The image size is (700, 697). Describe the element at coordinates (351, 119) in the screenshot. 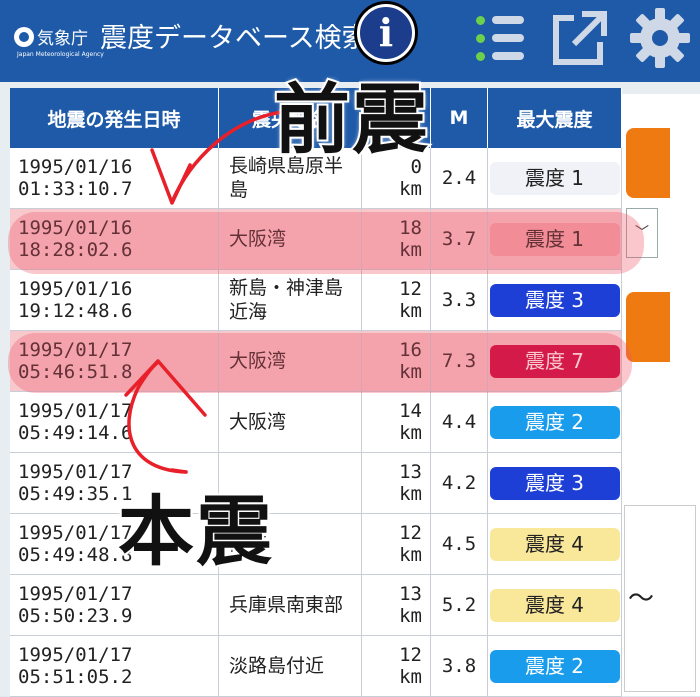

I see `foreshock-annotation: 前震` at that location.